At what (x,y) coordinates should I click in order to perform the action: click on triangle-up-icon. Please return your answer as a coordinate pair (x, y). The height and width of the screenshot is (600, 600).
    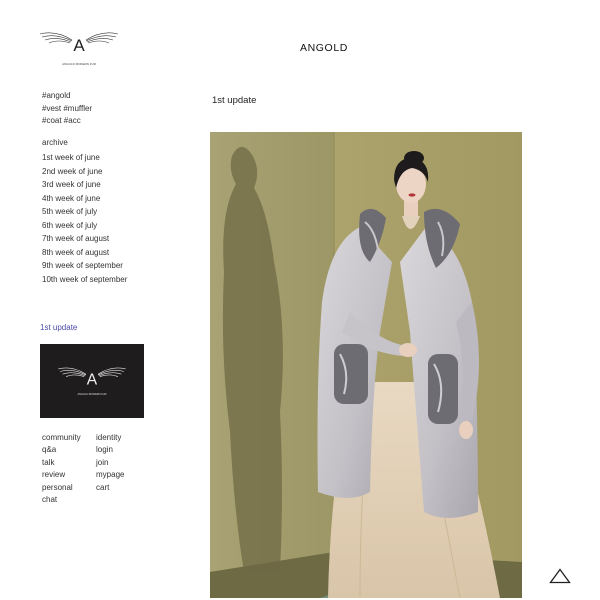
    Looking at the image, I should click on (560, 576).